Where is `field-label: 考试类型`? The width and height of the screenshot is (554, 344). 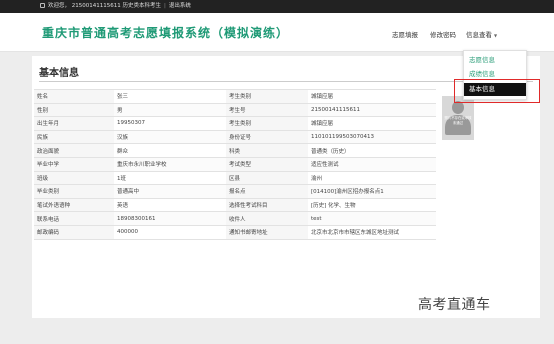
field-label: 考试类型 is located at coordinates (267, 164).